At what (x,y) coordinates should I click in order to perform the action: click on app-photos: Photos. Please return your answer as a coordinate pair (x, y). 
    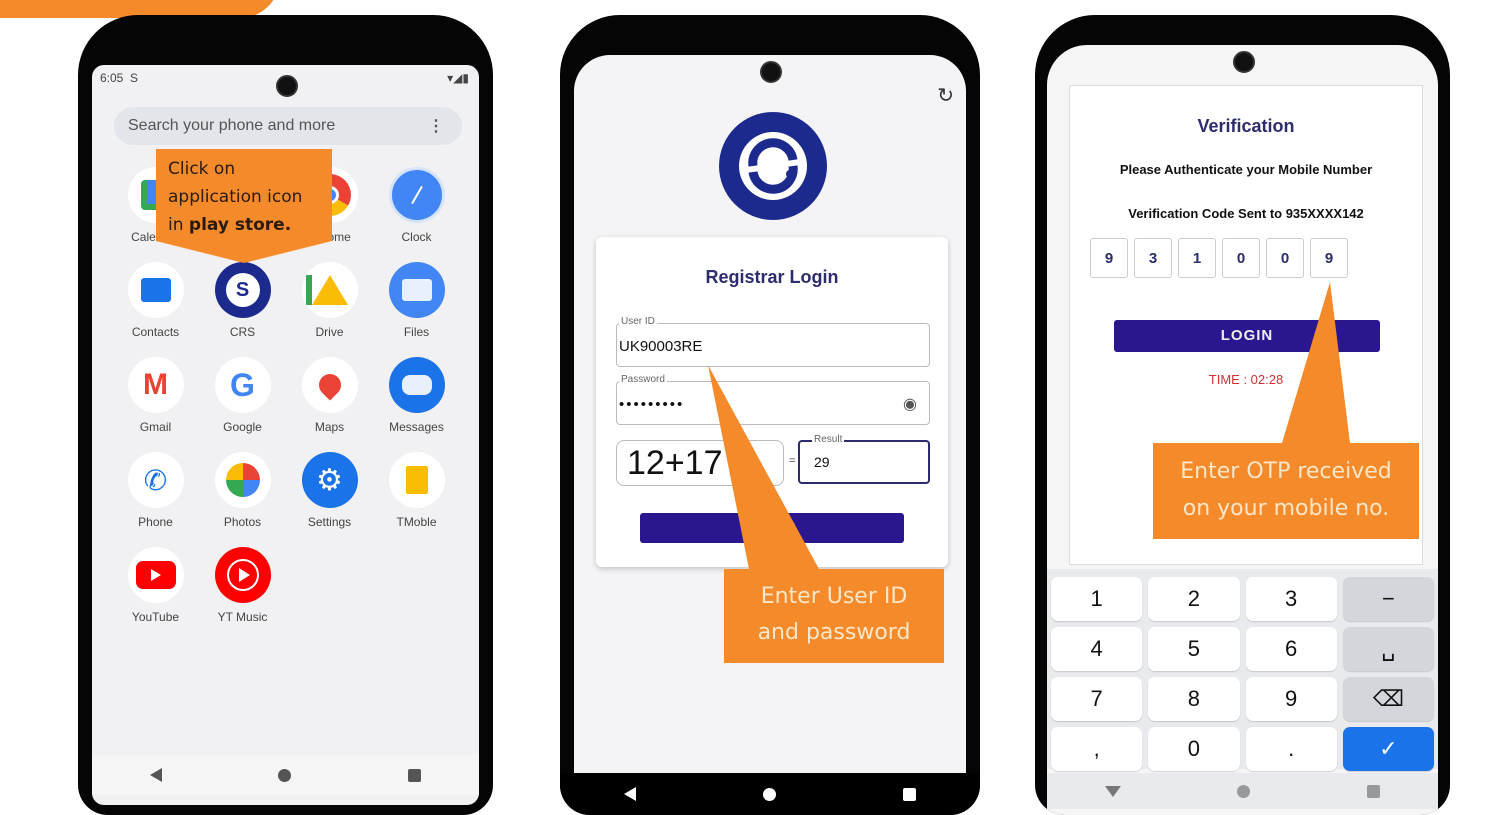
    Looking at the image, I should click on (242, 490).